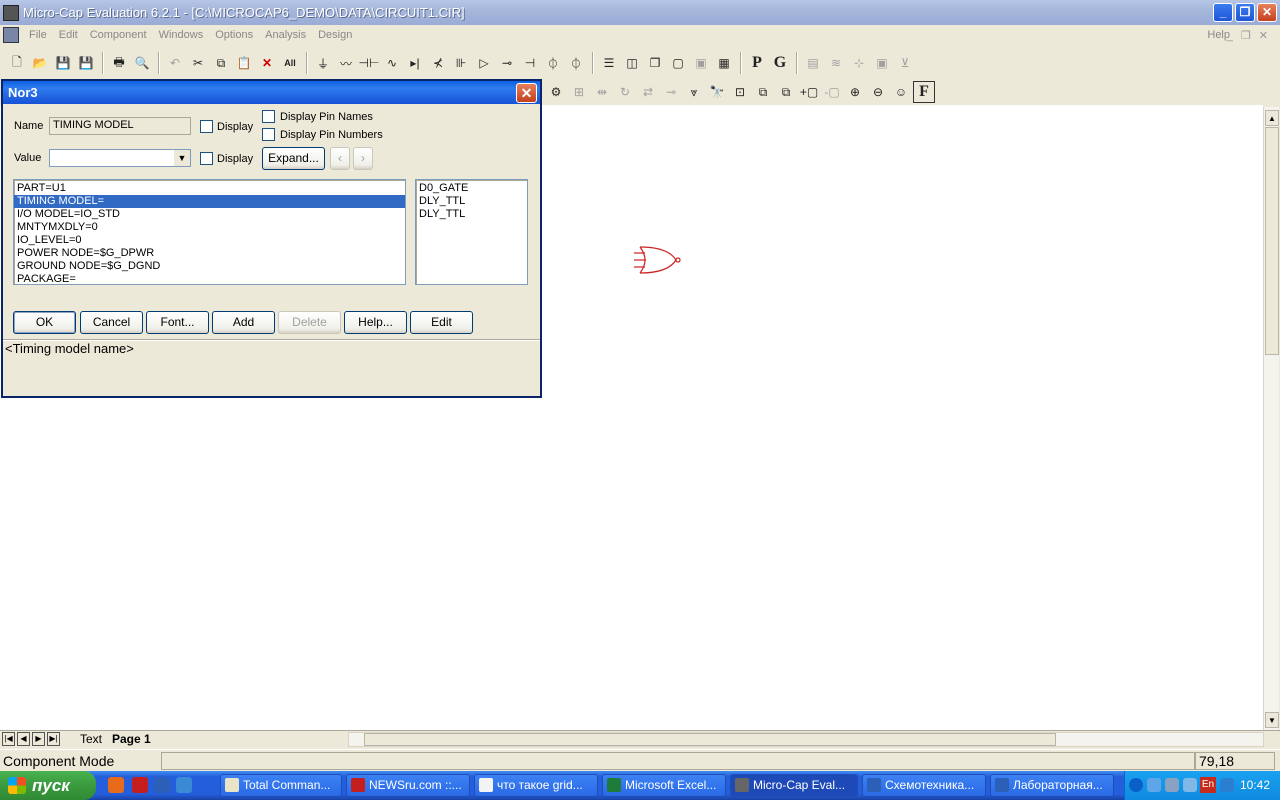 This screenshot has width=1280, height=800. What do you see at coordinates (234, 35) in the screenshot?
I see `menu-options: Options` at bounding box center [234, 35].